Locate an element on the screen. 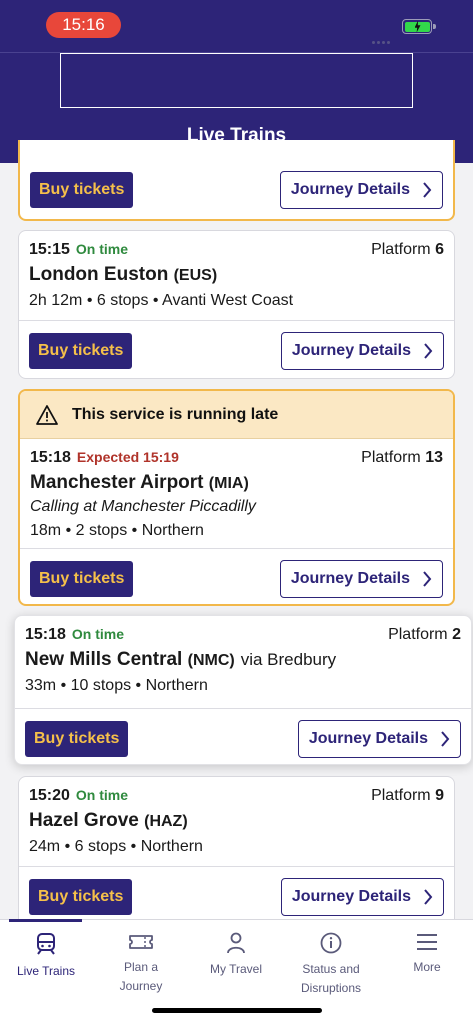  header-banner-box is located at coordinates (236, 80).